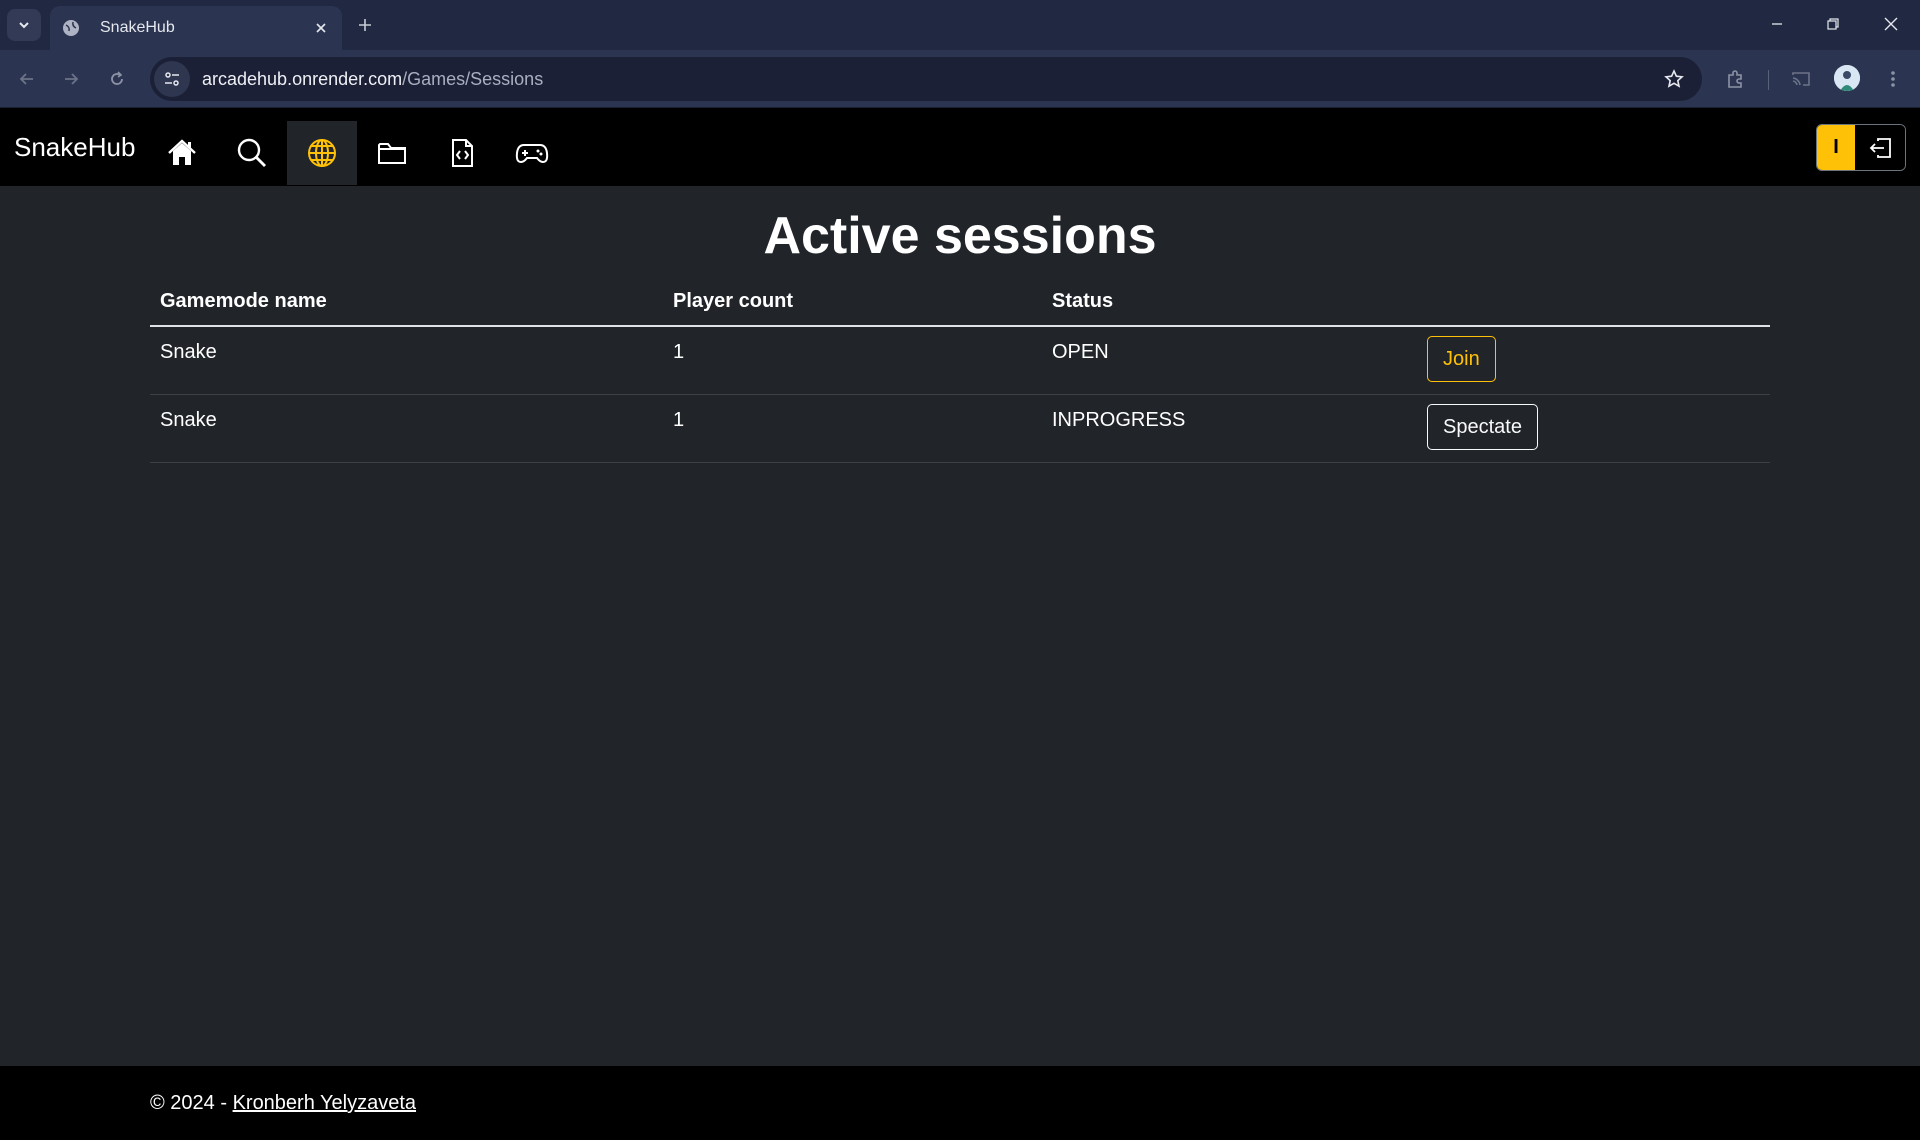  What do you see at coordinates (324, 1103) in the screenshot?
I see `author-link: Kronberh Yelyzaveta` at bounding box center [324, 1103].